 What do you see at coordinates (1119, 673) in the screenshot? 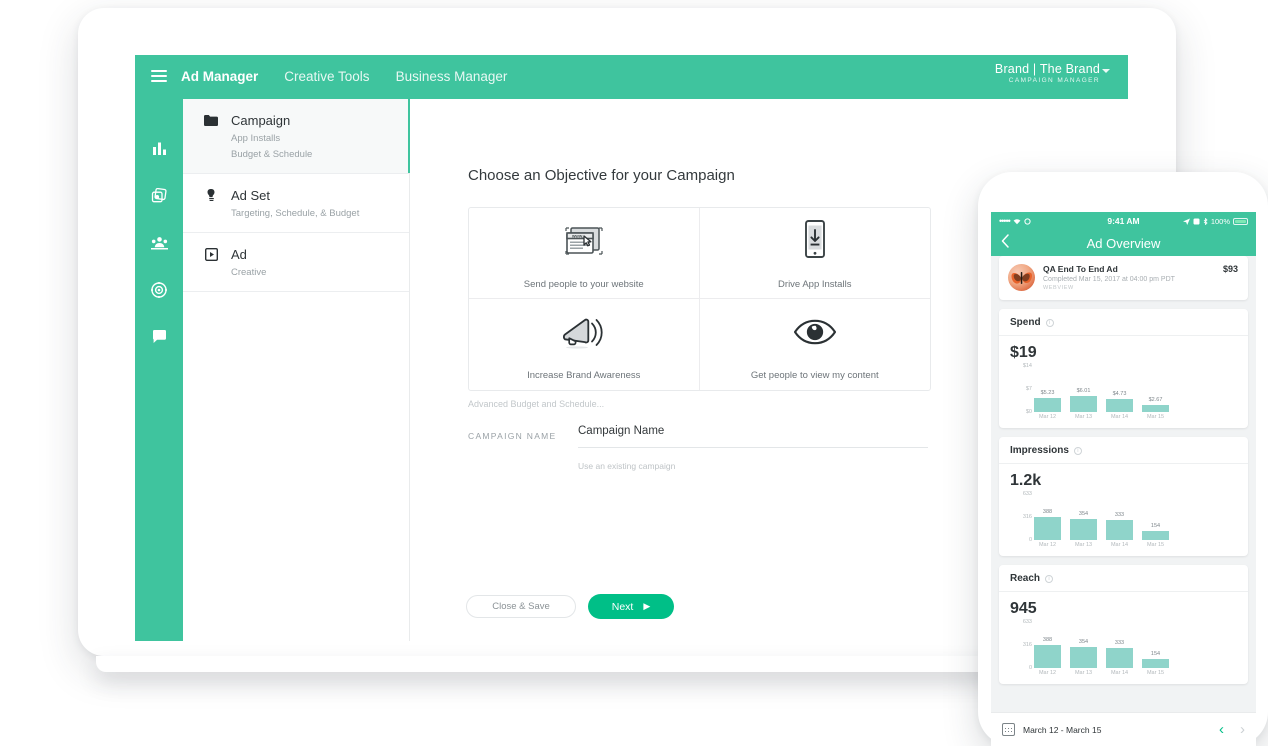
I see `x-axis-tick: Mar 14` at bounding box center [1119, 673].